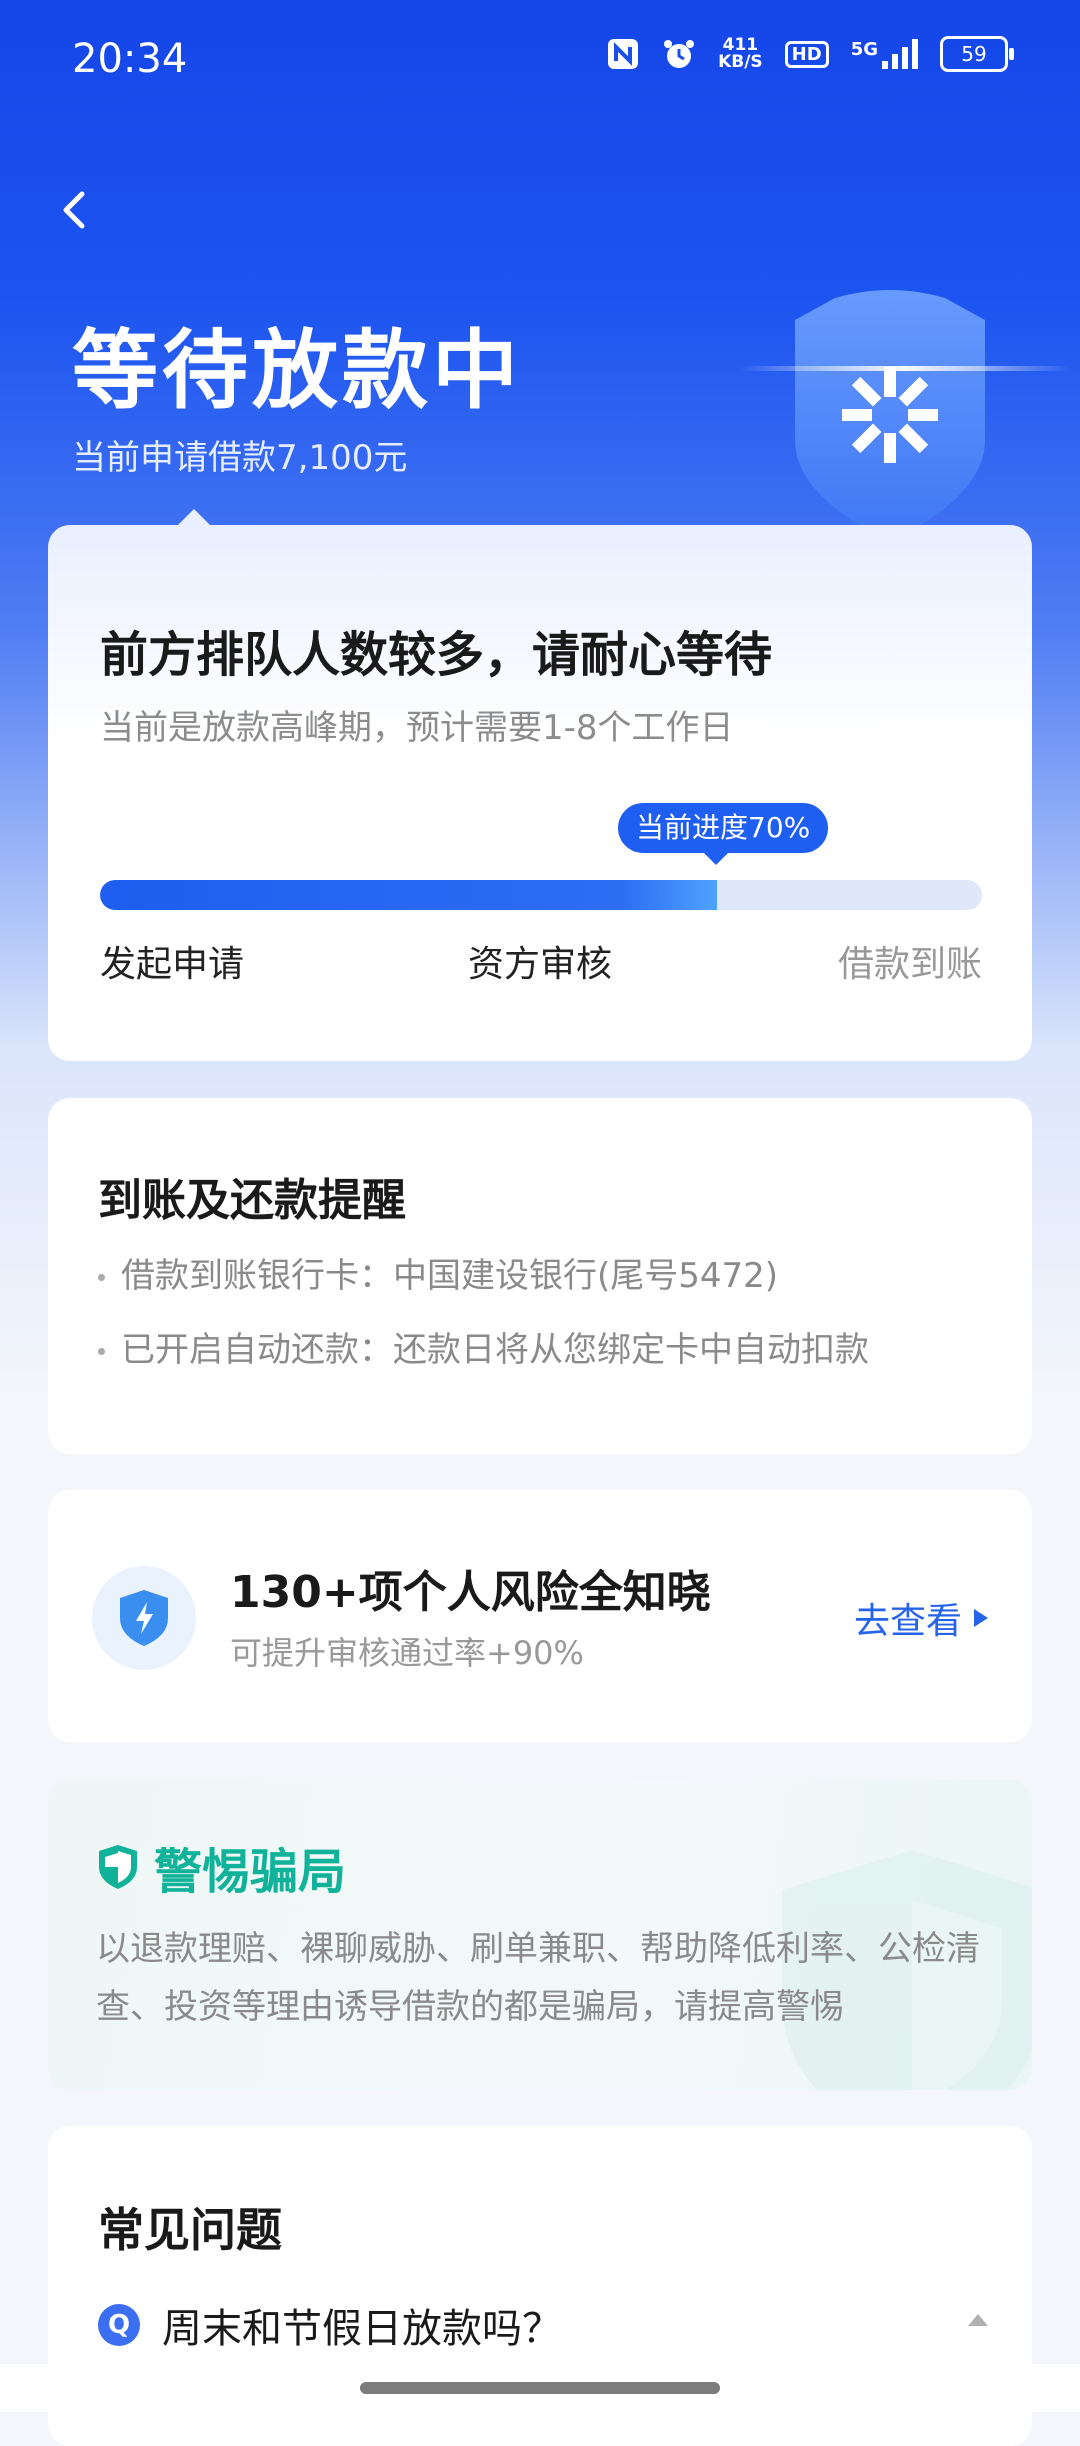  I want to click on risk-title: 130+项个人风险全知晓, so click(470, 1592).